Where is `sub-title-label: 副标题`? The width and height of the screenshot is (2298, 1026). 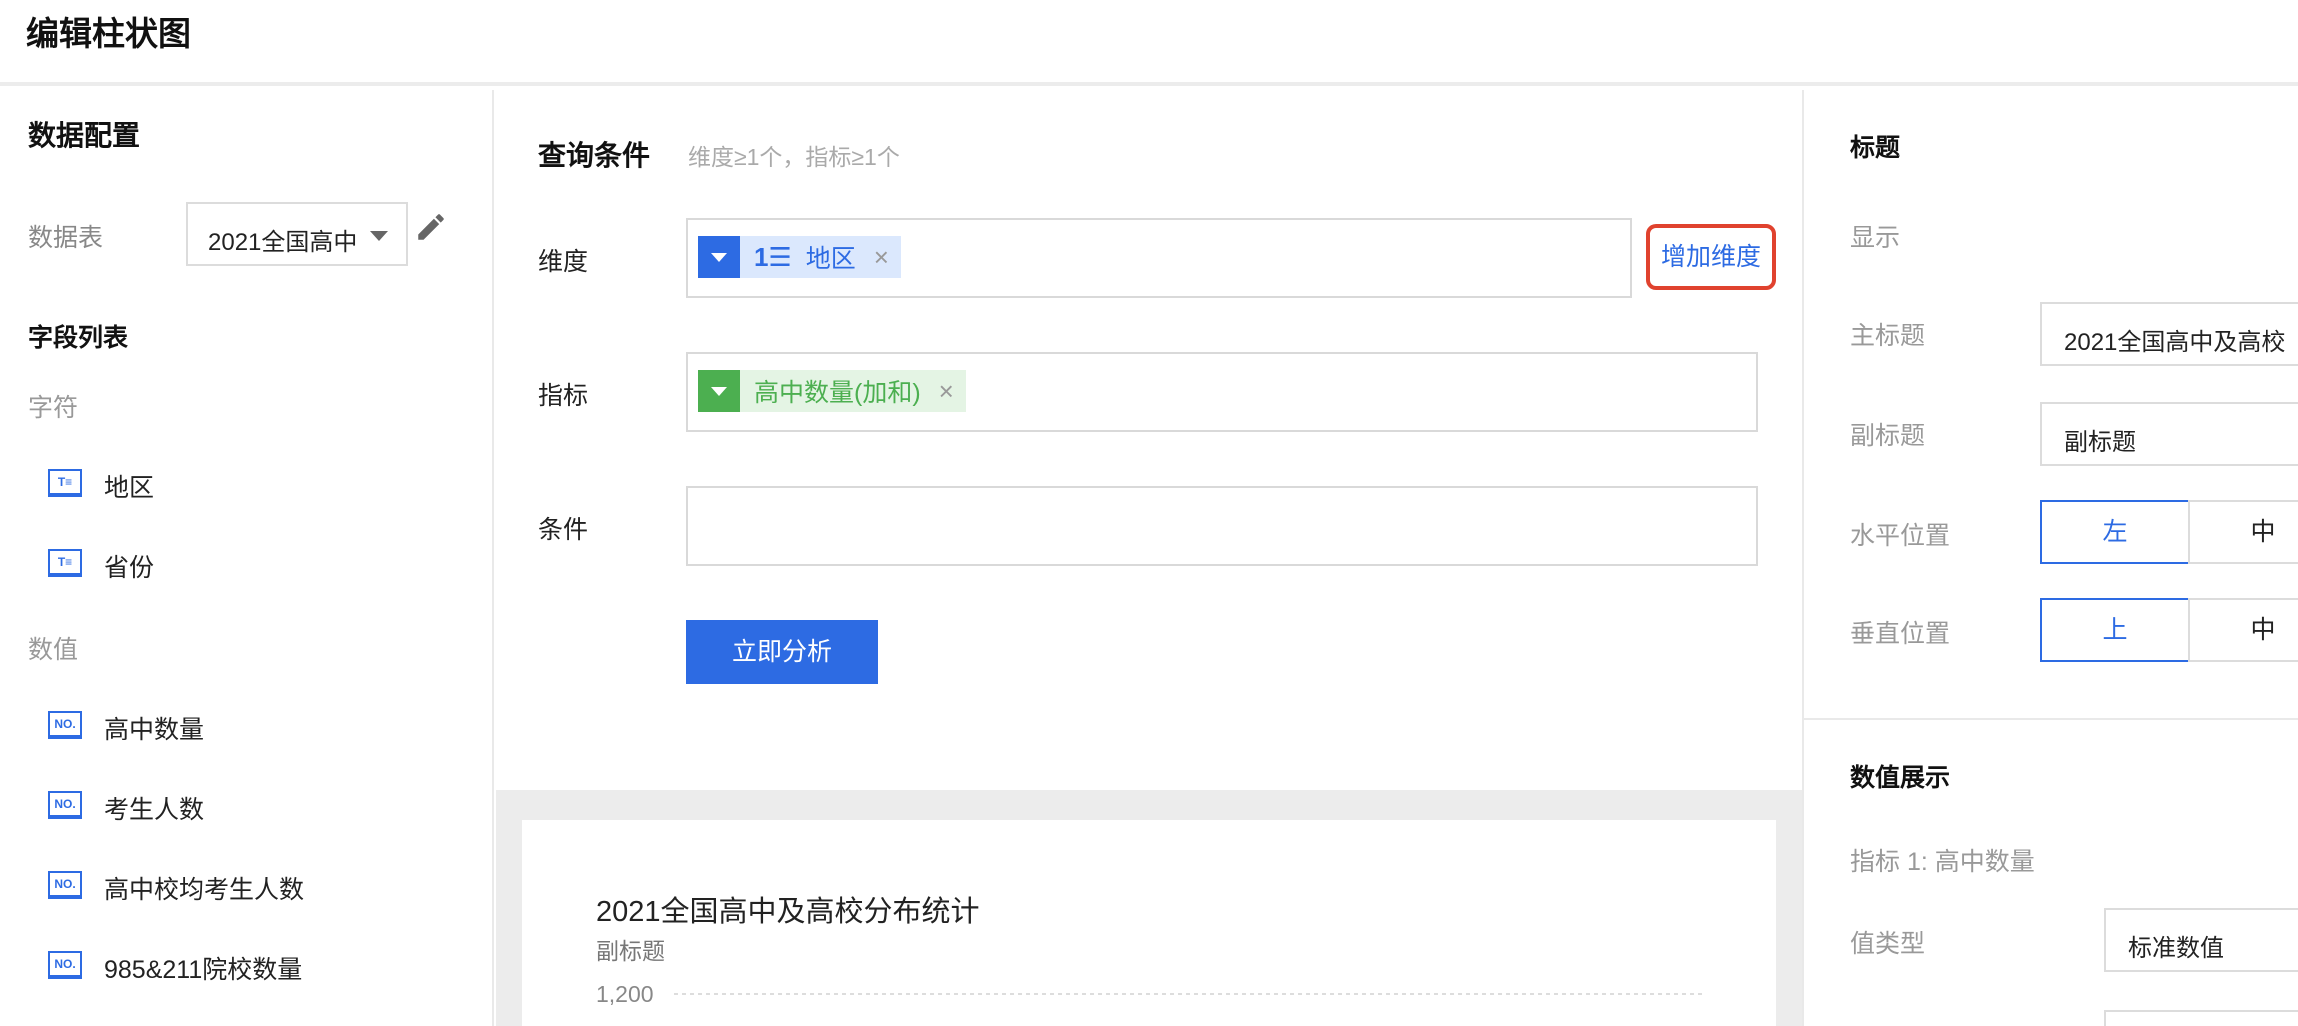 sub-title-label: 副标题 is located at coordinates (1888, 436).